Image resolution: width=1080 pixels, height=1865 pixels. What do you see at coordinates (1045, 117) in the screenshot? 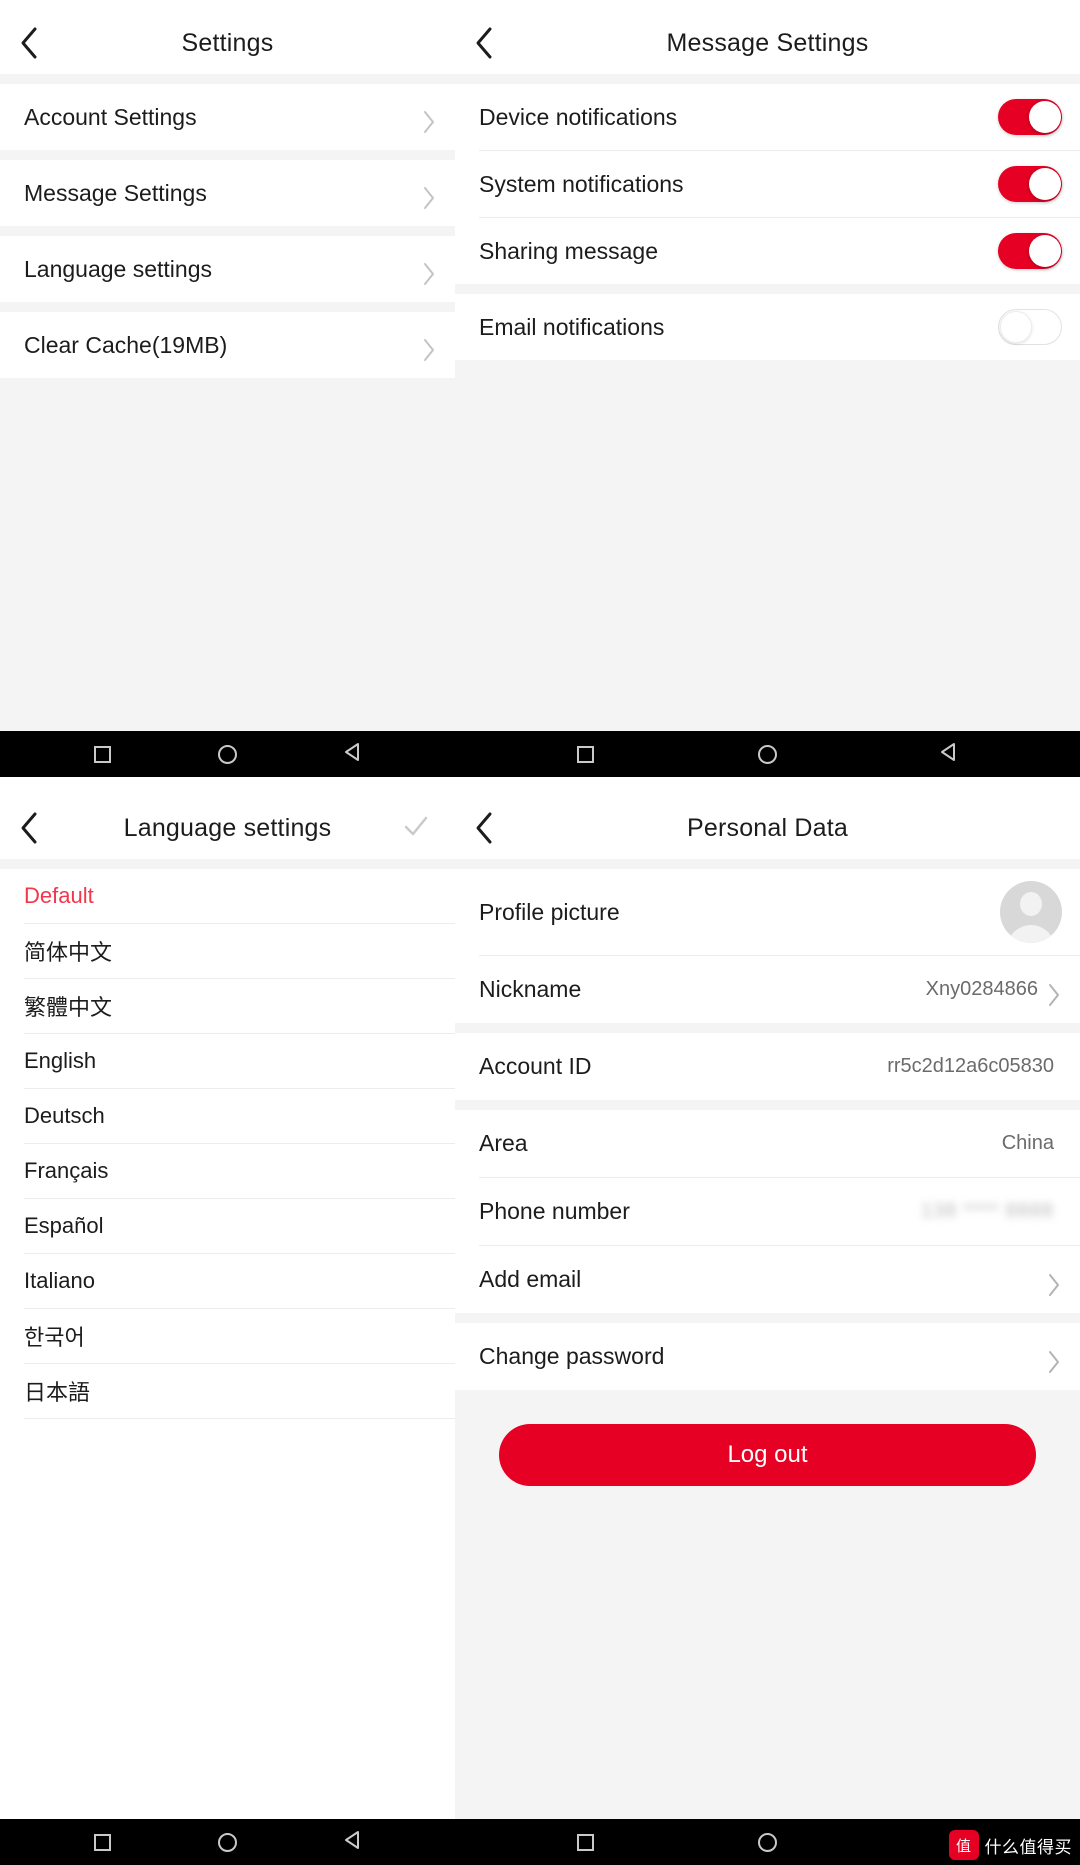
I see `toggle-knob` at bounding box center [1045, 117].